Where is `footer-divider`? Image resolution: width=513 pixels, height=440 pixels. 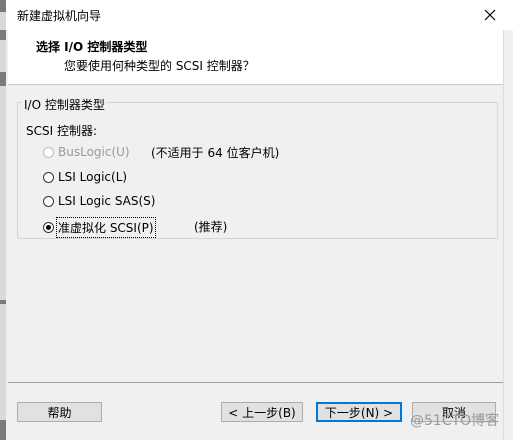 footer-divider is located at coordinates (255, 382).